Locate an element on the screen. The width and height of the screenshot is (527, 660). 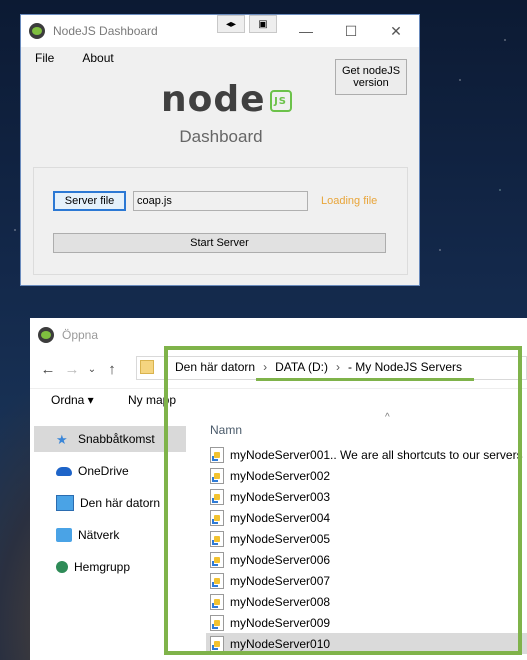
dialog-title: Öppna is located at coordinates (80, 335).